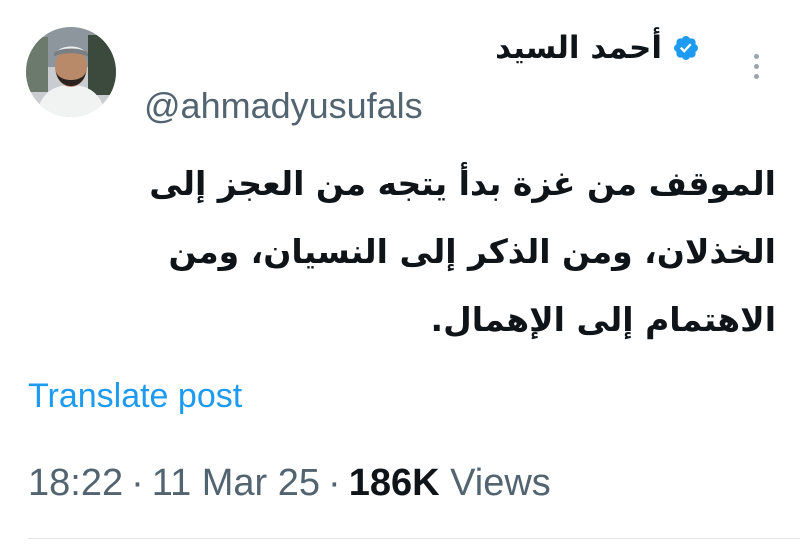 The height and width of the screenshot is (553, 800). What do you see at coordinates (394, 483) in the screenshot?
I see `views-count: 186K` at bounding box center [394, 483].